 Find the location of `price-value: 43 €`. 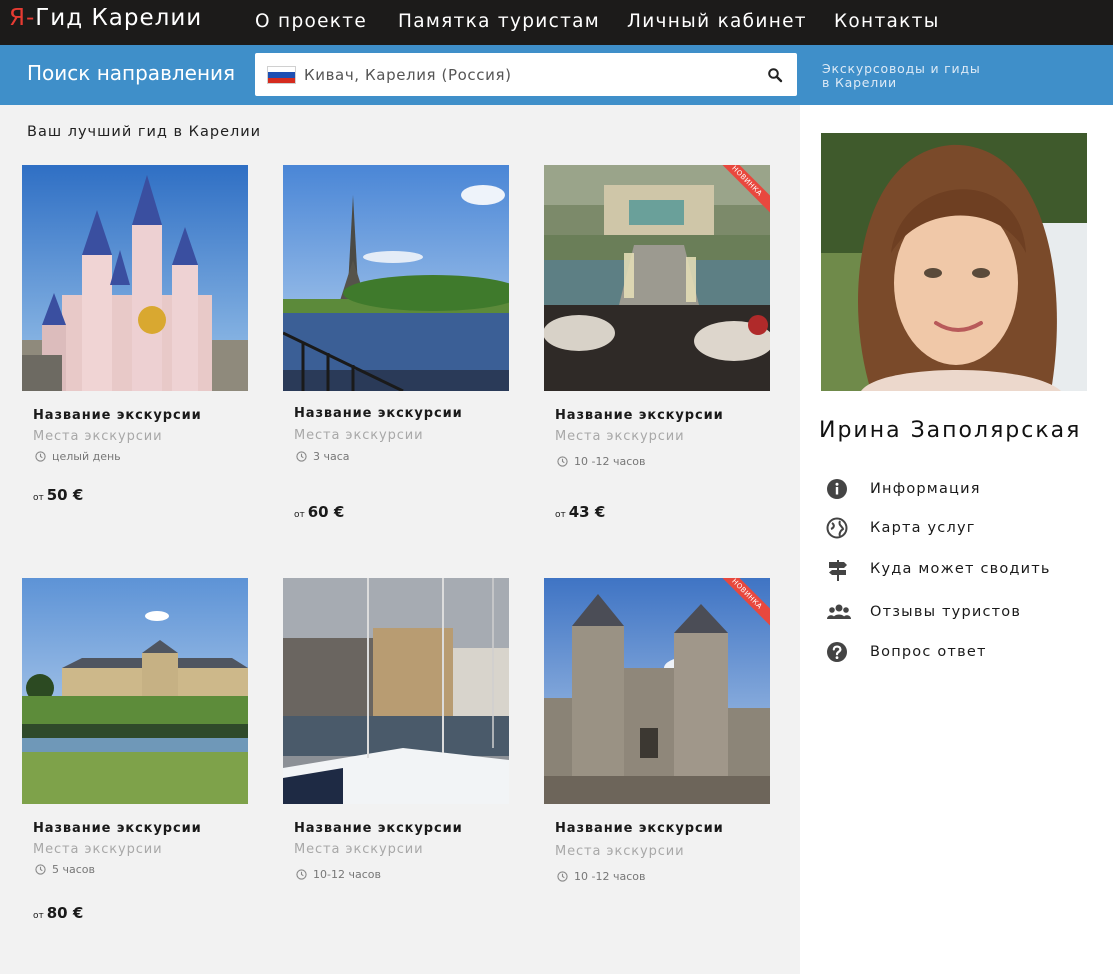

price-value: 43 € is located at coordinates (587, 512).